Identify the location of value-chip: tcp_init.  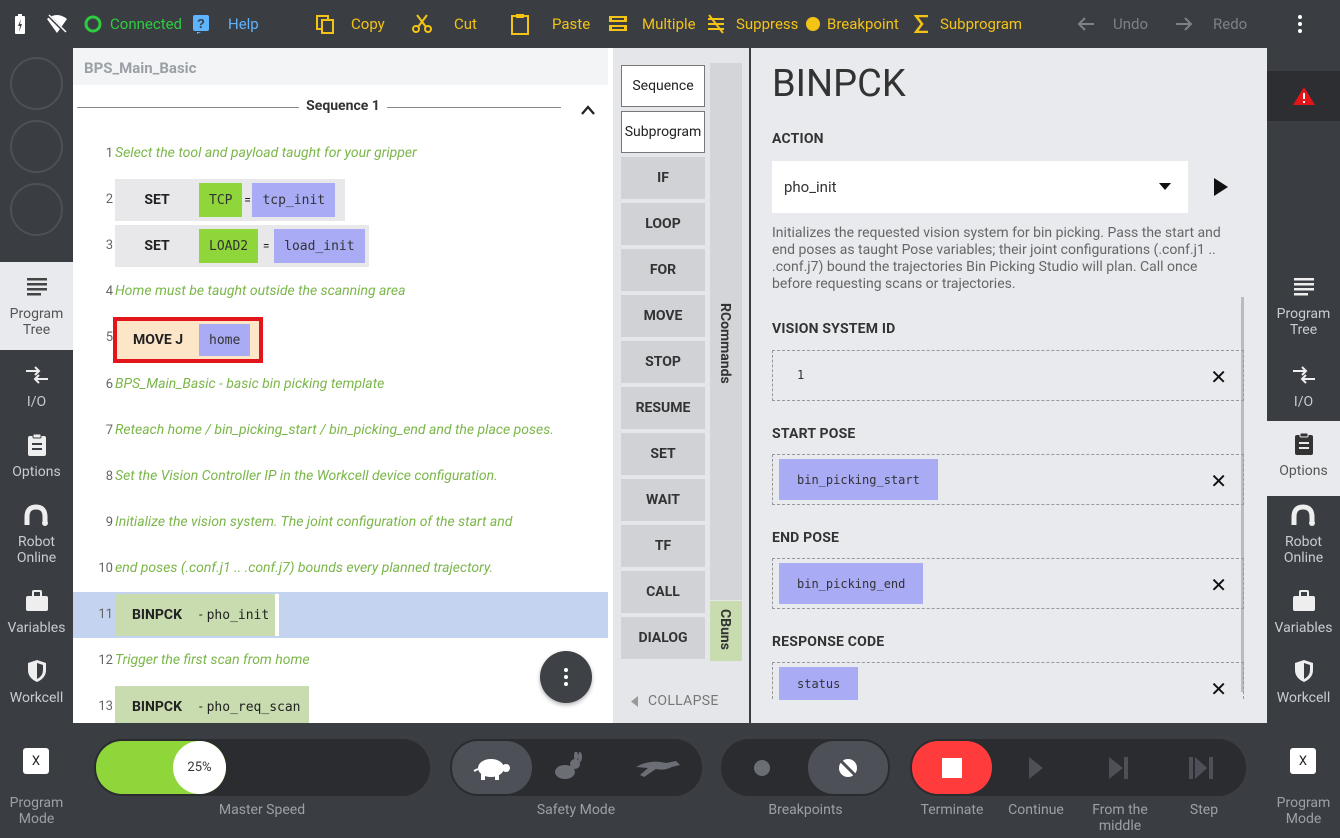
(294, 200).